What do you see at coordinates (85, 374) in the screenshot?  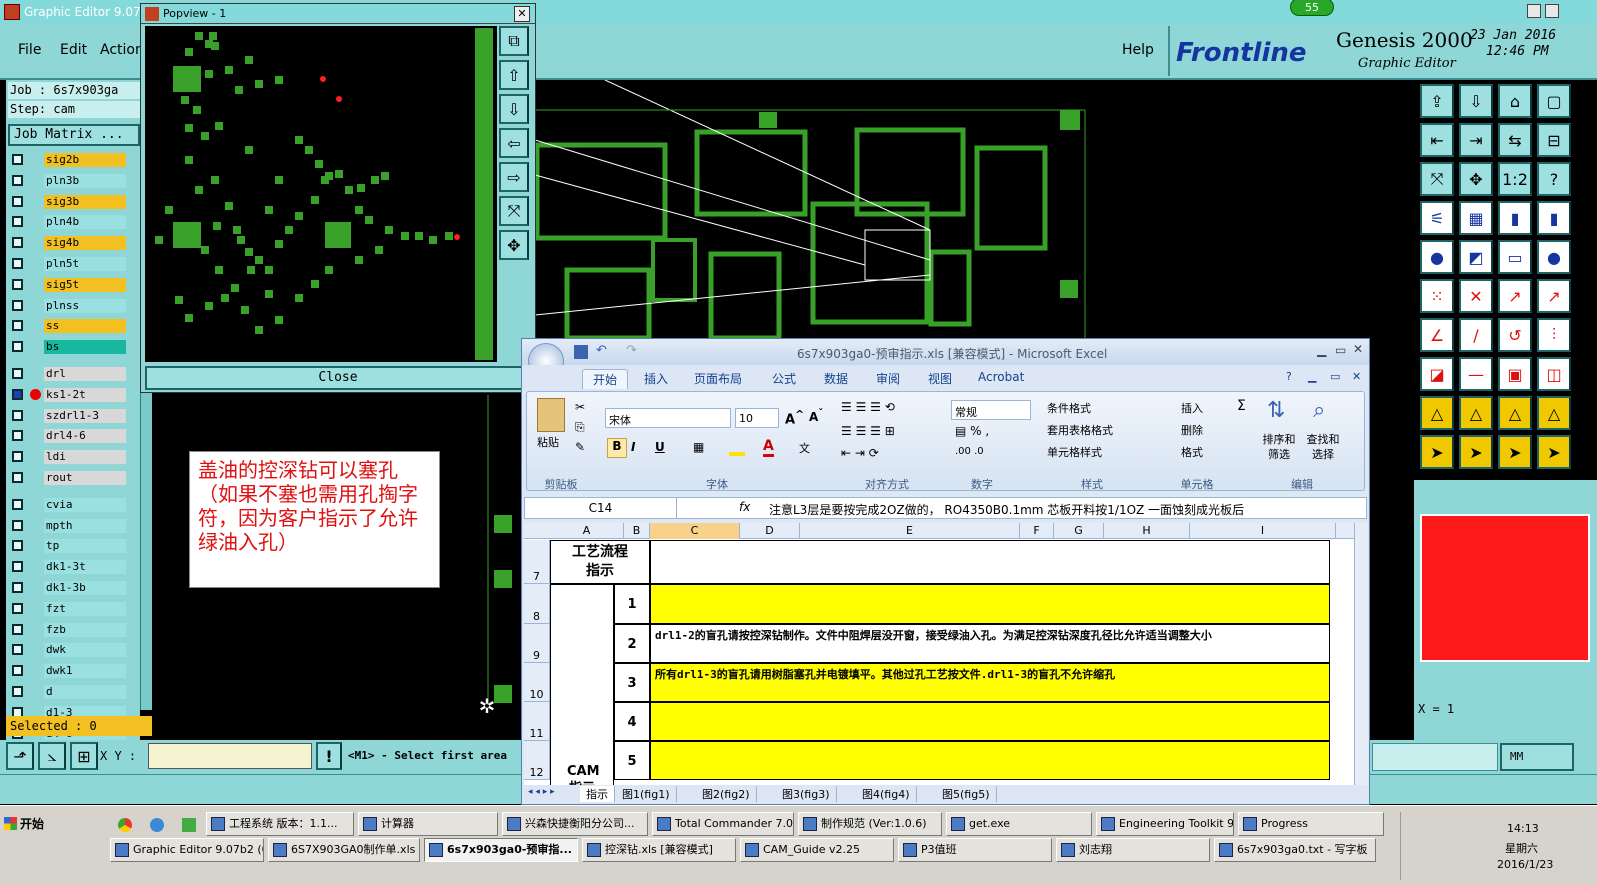 I see `layer-name: drl` at bounding box center [85, 374].